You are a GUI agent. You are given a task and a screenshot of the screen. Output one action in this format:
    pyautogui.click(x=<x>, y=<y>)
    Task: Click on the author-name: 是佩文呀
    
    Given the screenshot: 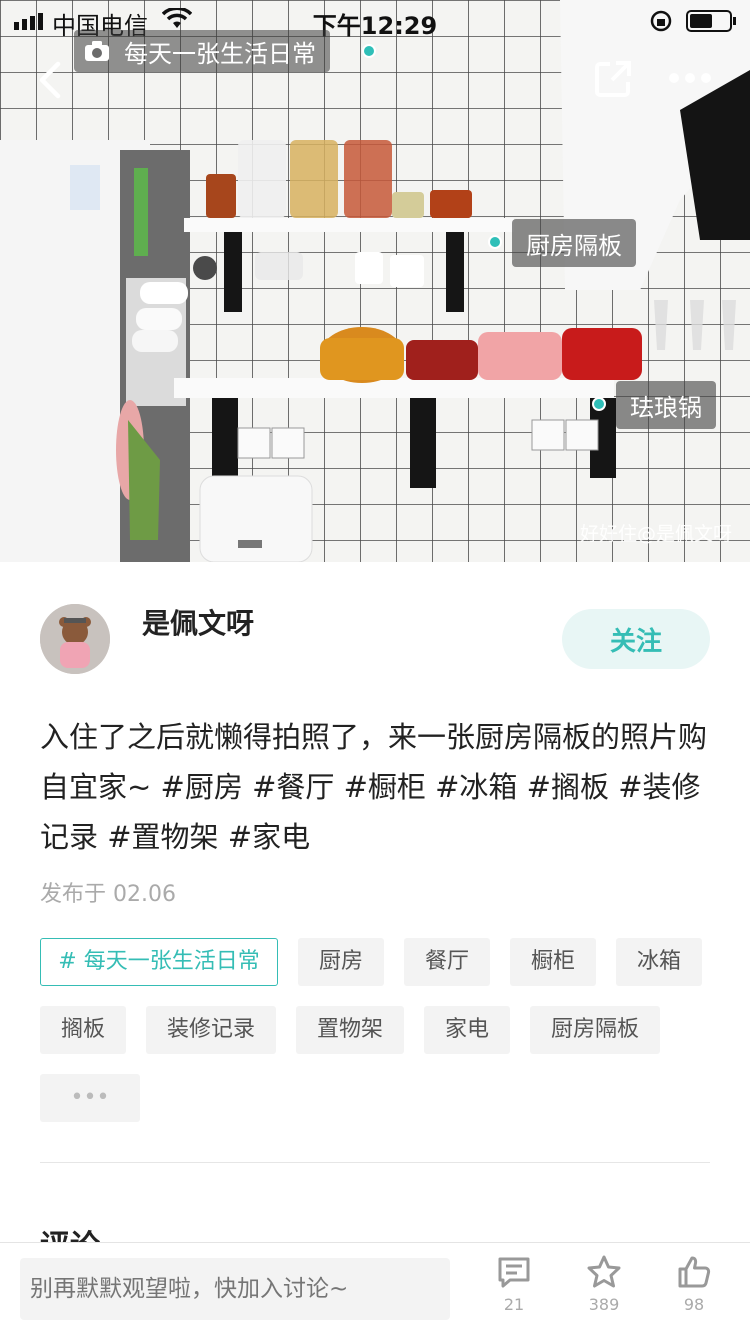 What is the action you would take?
    pyautogui.click(x=198, y=622)
    